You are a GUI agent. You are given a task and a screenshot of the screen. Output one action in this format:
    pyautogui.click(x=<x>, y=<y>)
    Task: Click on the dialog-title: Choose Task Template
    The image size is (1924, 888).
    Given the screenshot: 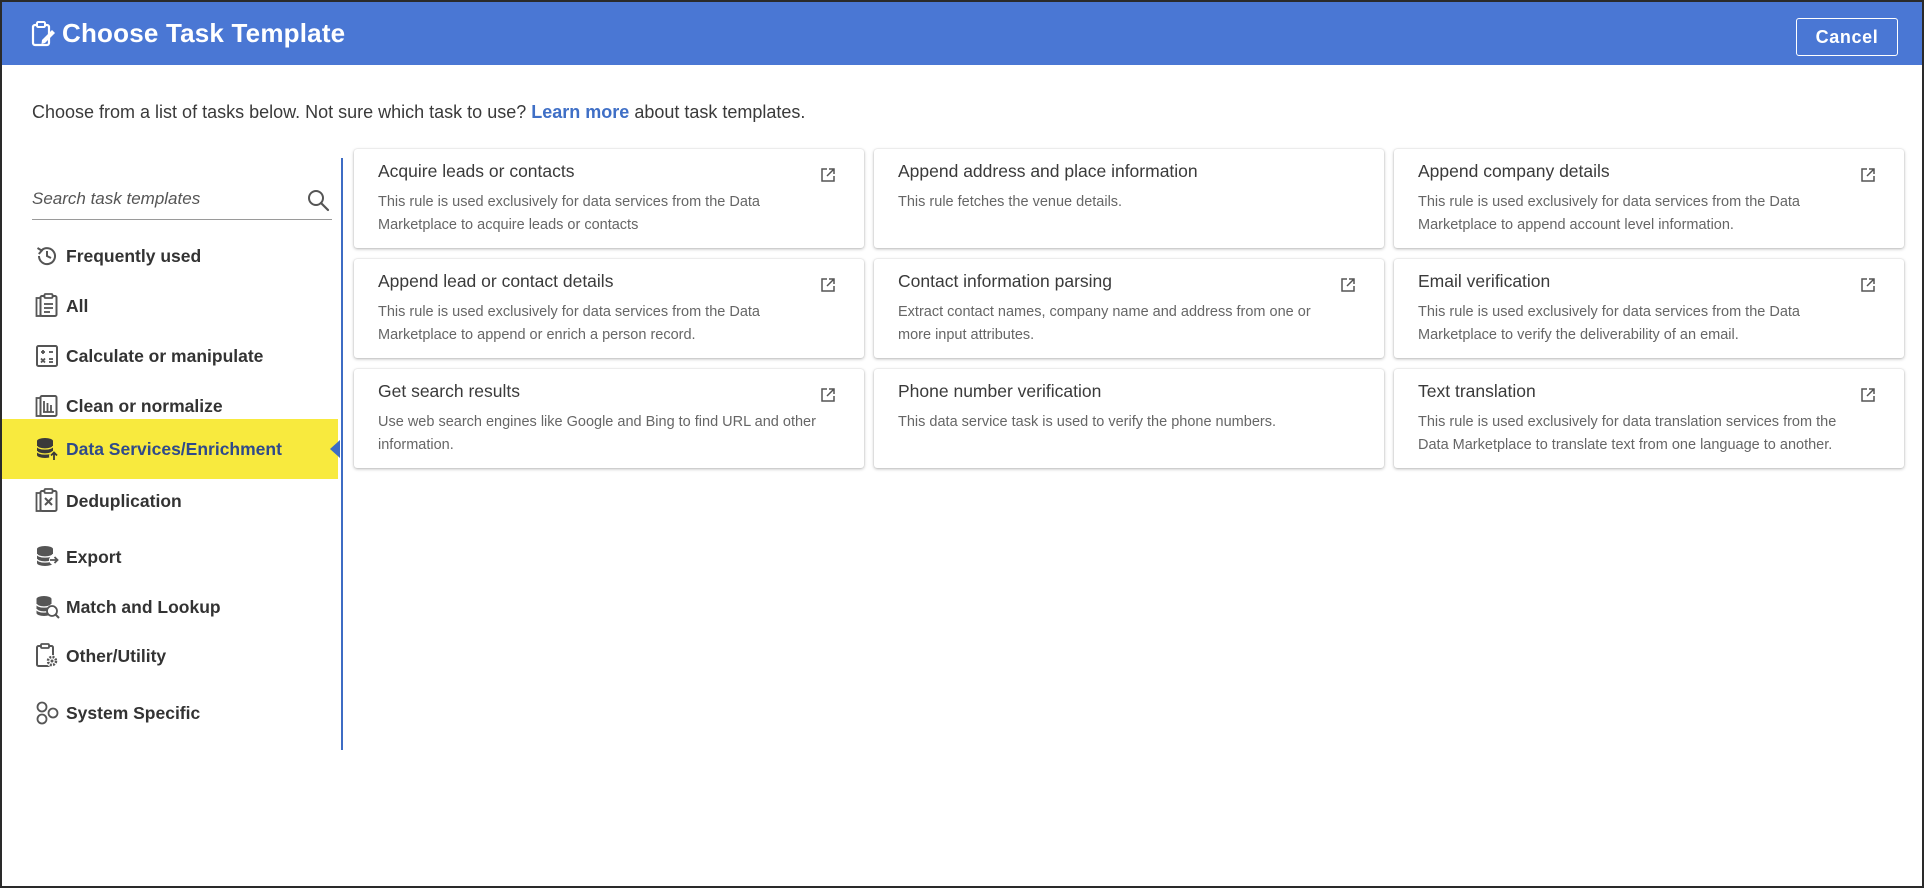 What is the action you would take?
    pyautogui.click(x=204, y=33)
    